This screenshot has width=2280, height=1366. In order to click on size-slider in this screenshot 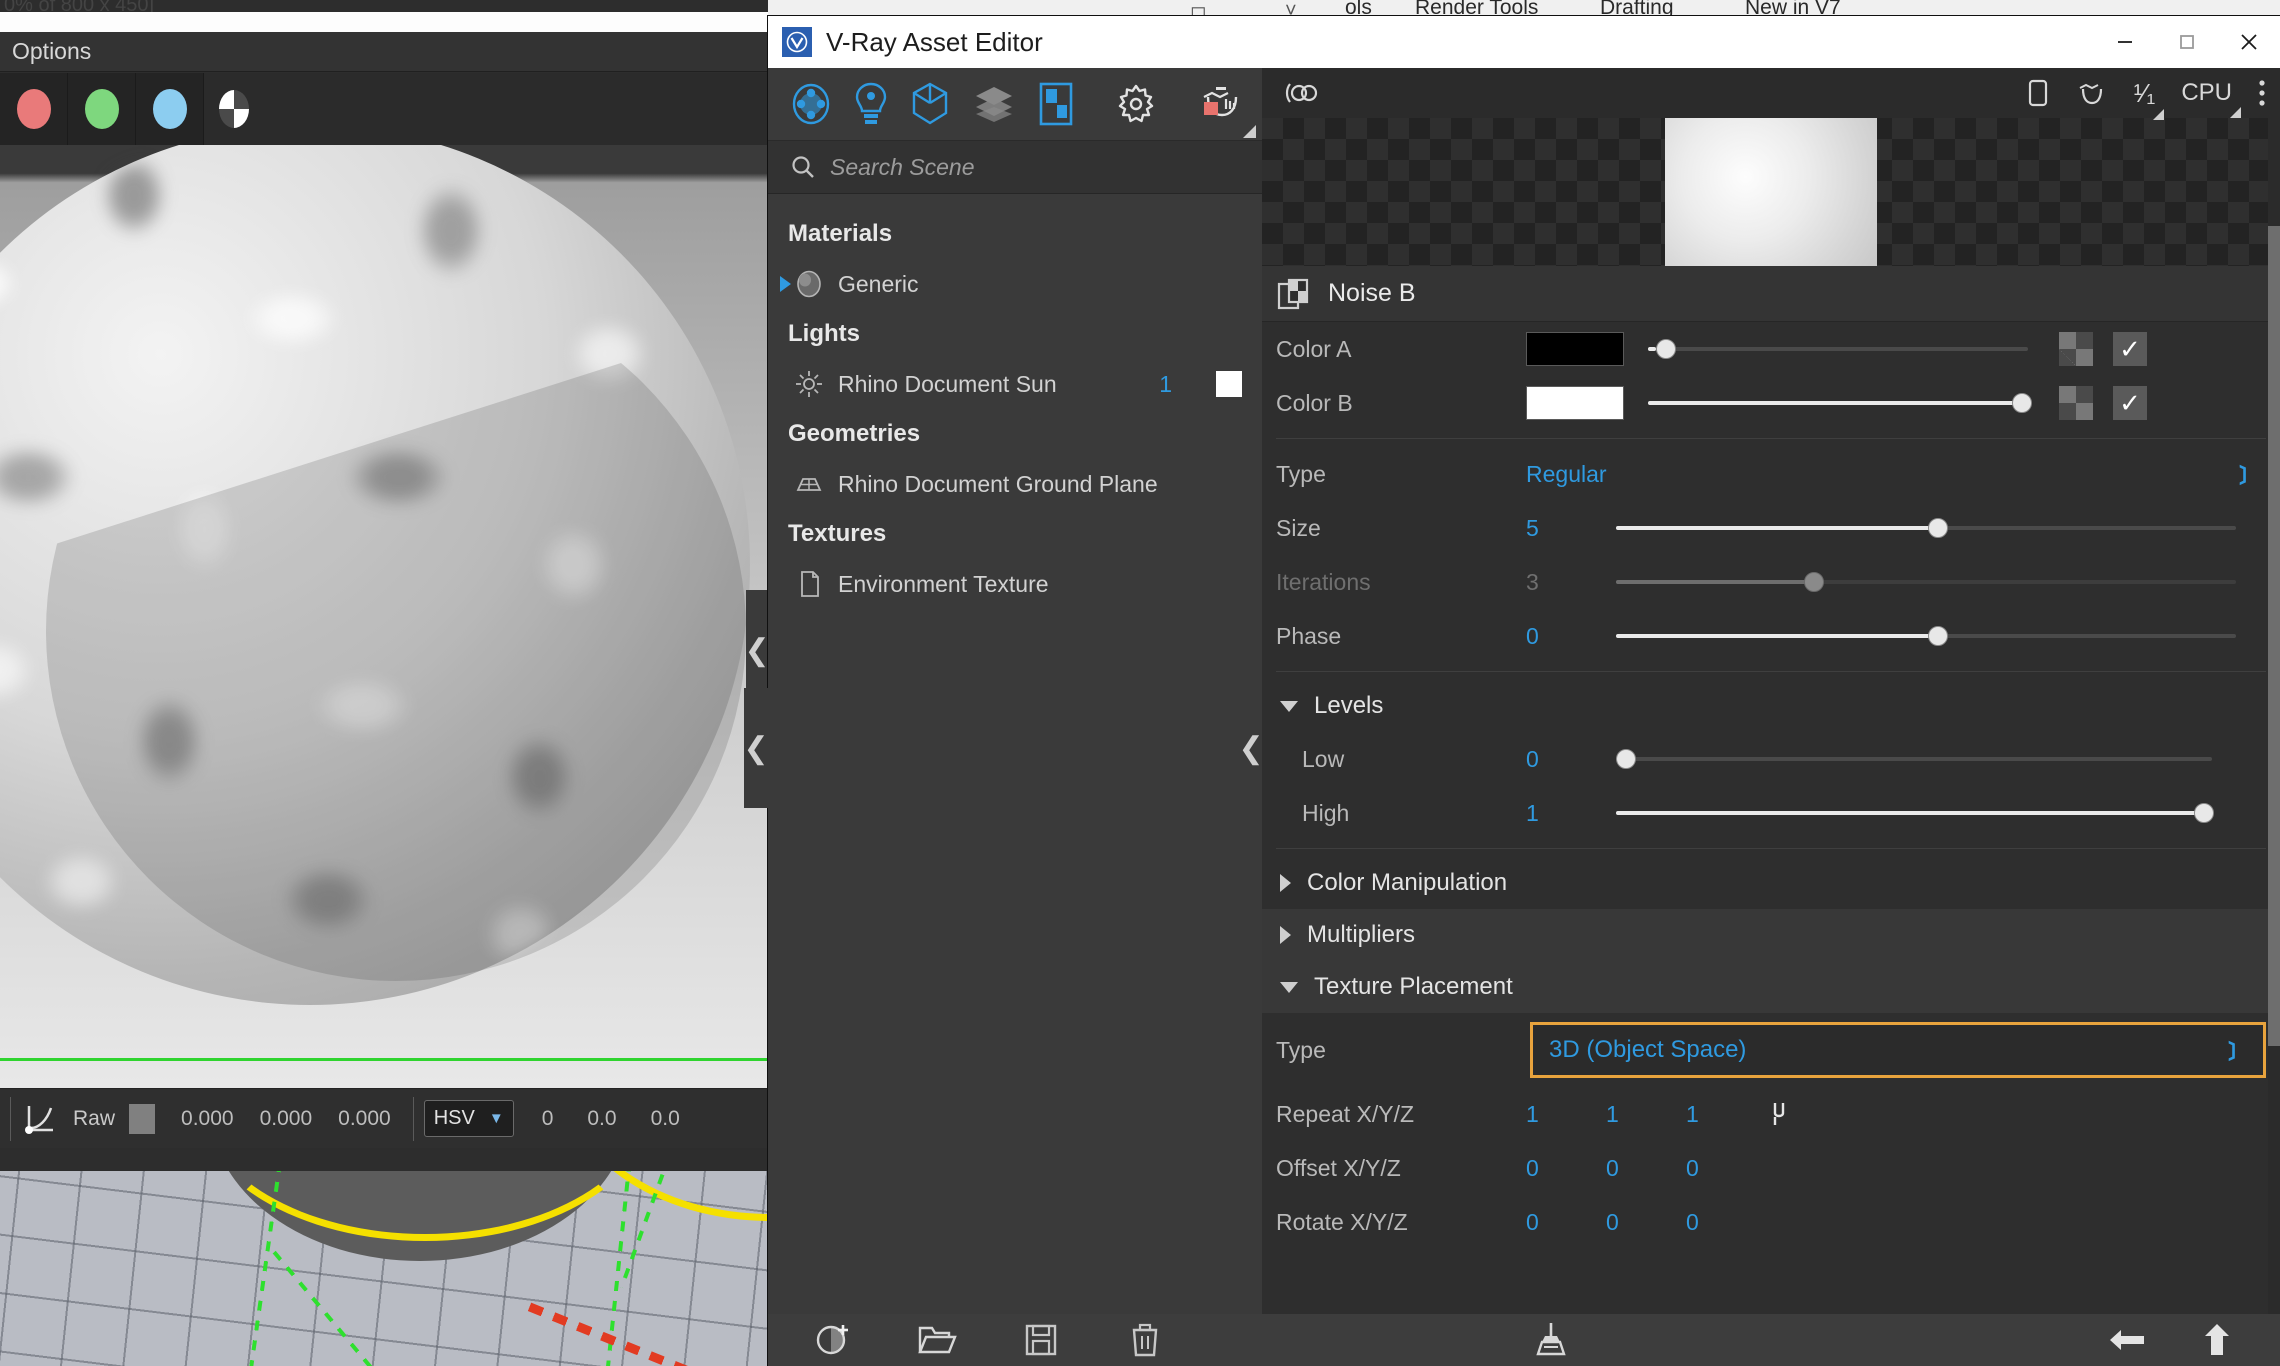, I will do `click(1926, 528)`.